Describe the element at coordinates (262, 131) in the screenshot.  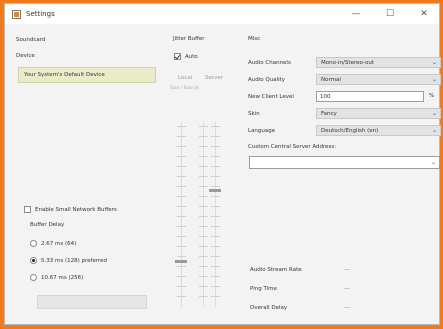
I see `language-label: Language` at that location.